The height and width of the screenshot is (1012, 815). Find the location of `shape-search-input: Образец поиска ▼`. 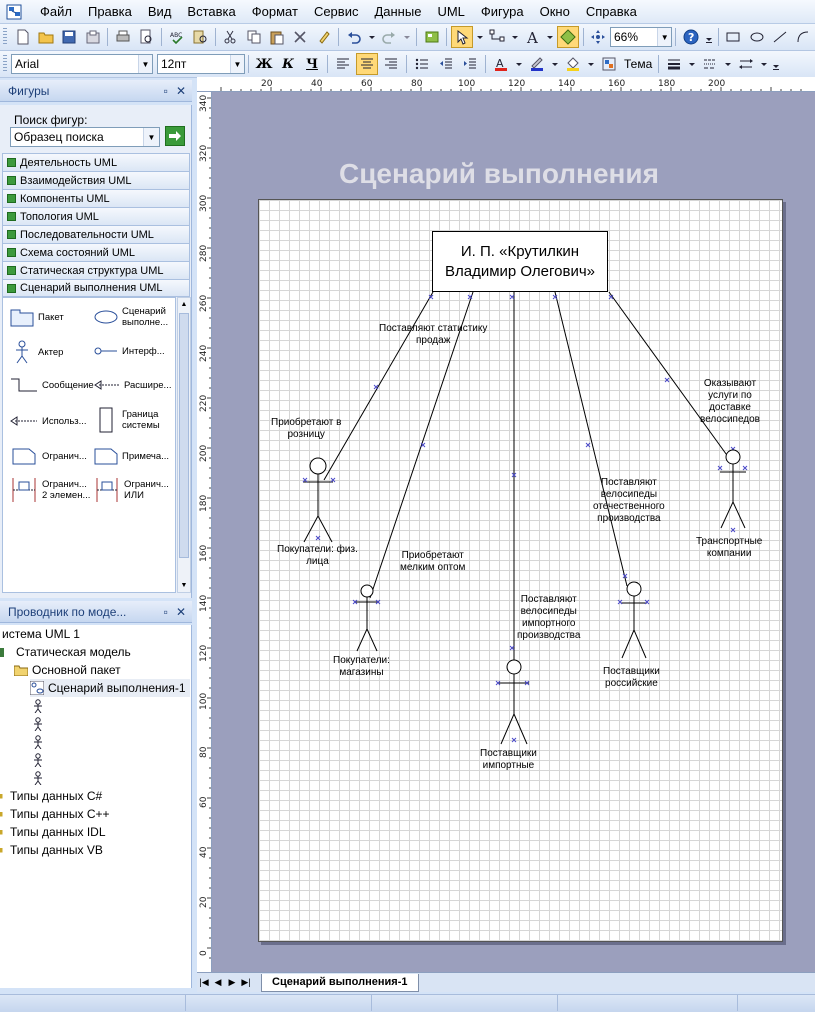

shape-search-input: Образец поиска ▼ is located at coordinates (85, 137).